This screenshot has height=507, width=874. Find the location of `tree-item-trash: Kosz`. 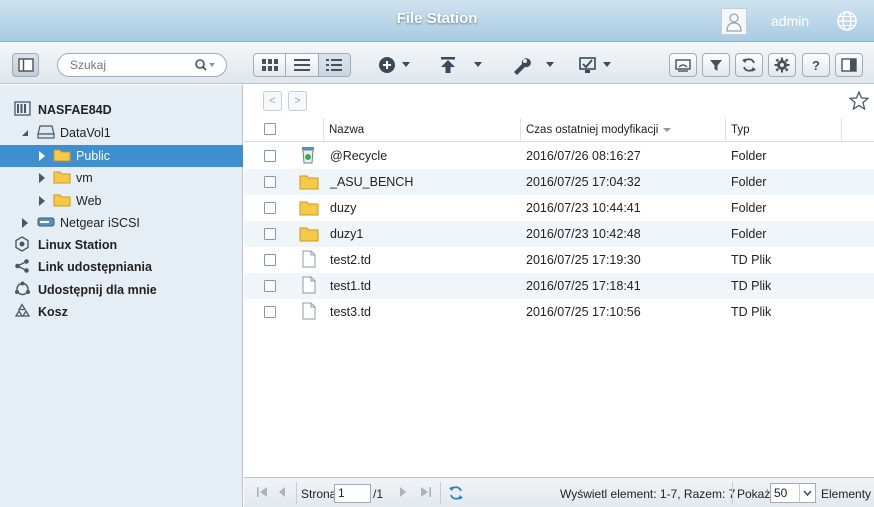

tree-item-trash: Kosz is located at coordinates (121, 312).